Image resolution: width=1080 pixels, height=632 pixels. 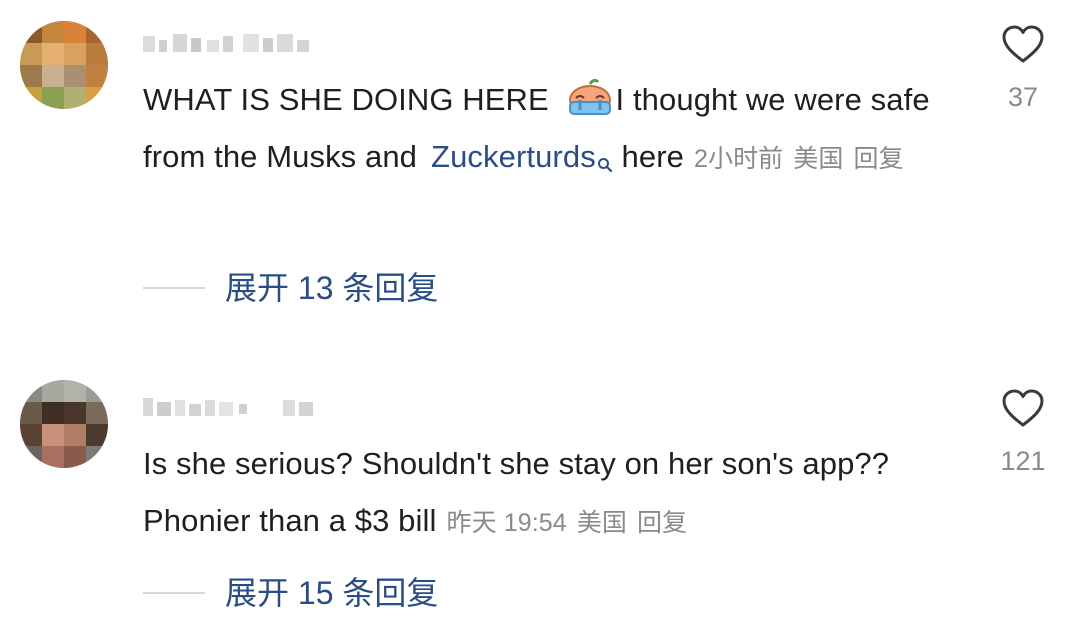 What do you see at coordinates (332, 288) in the screenshot?
I see `expand-replies-label: 展开 13 条回复` at bounding box center [332, 288].